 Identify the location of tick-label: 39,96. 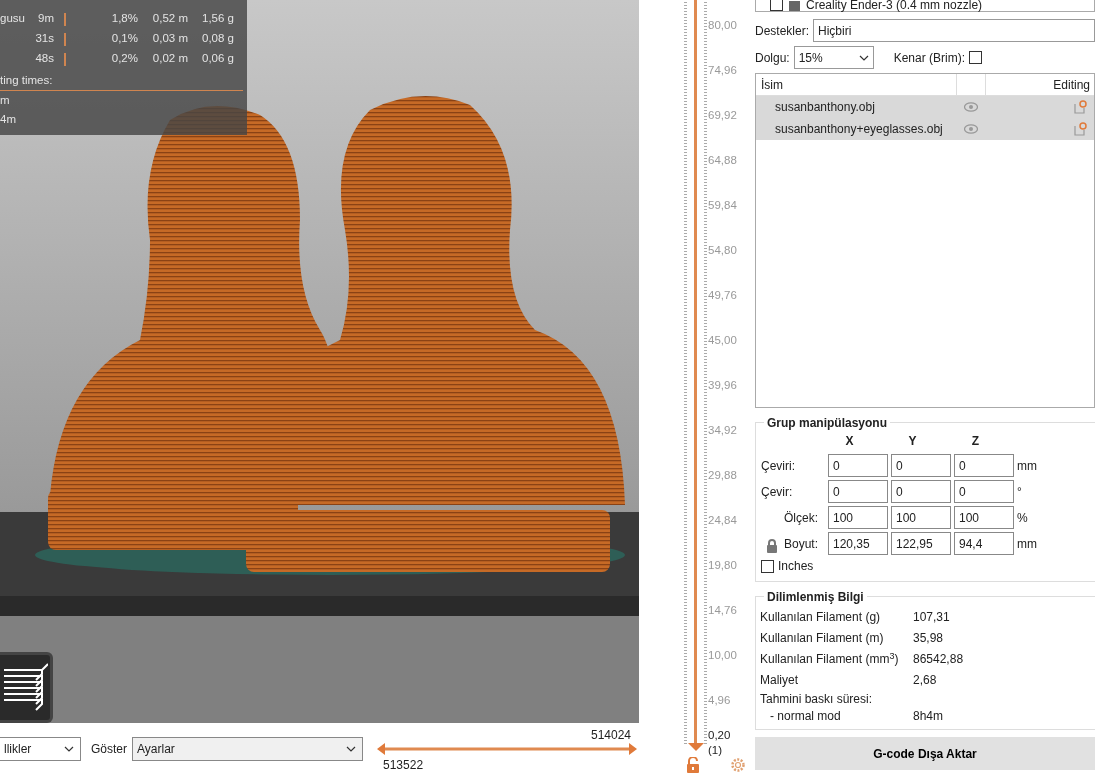
(722, 385).